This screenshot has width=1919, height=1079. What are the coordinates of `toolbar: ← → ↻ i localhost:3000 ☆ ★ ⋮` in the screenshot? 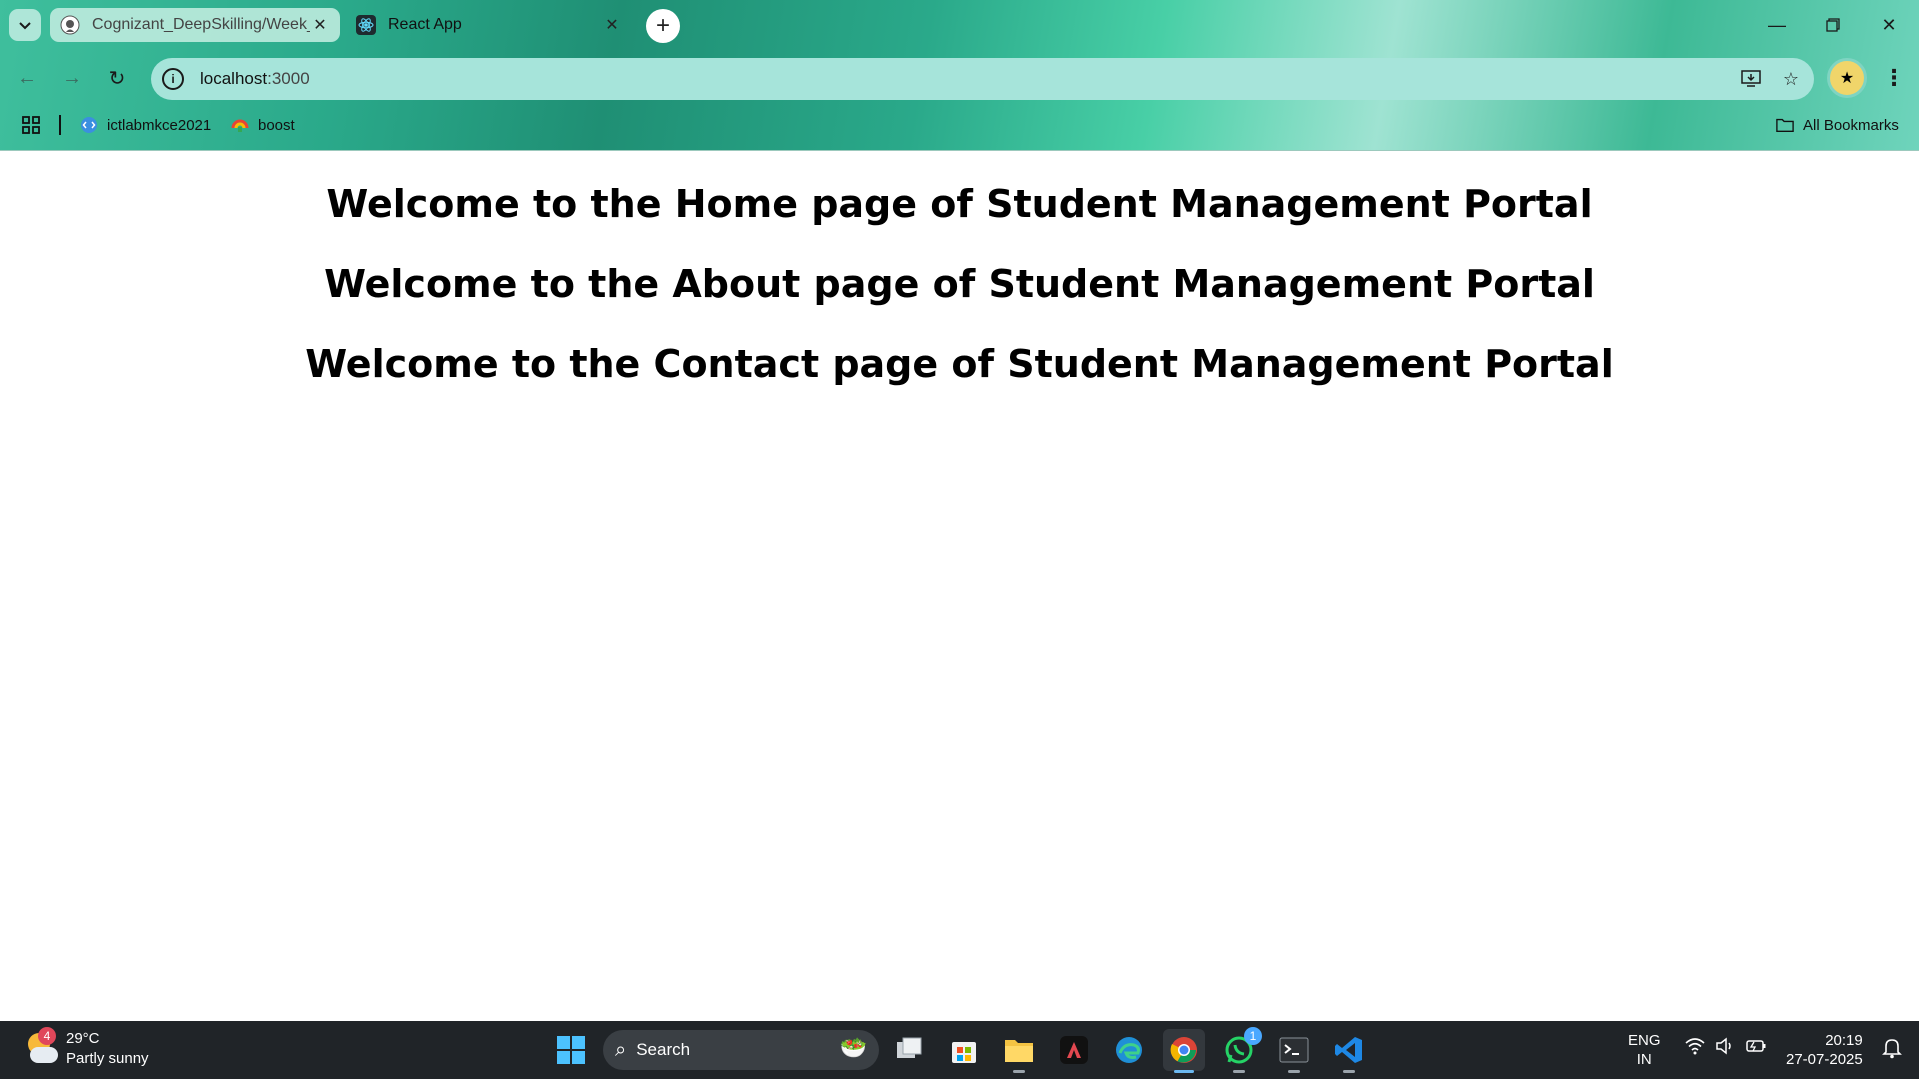 It's located at (959, 78).